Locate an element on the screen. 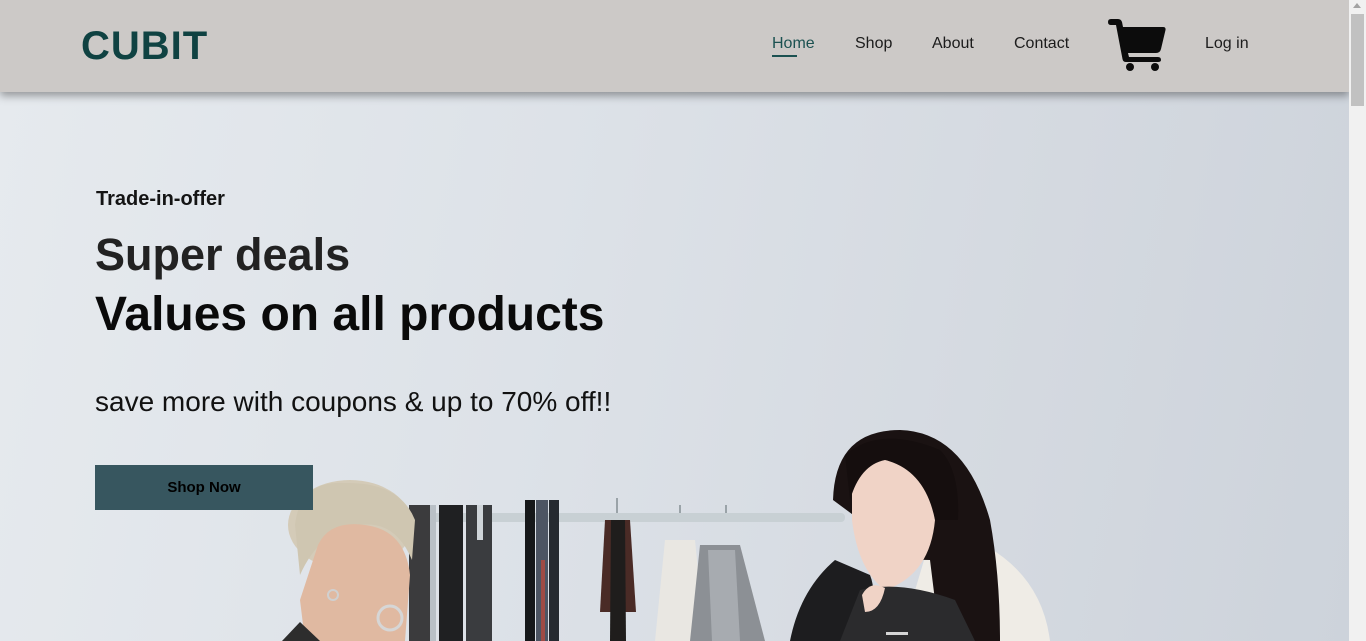  nav-link-contact: Contact is located at coordinates (1041, 44).